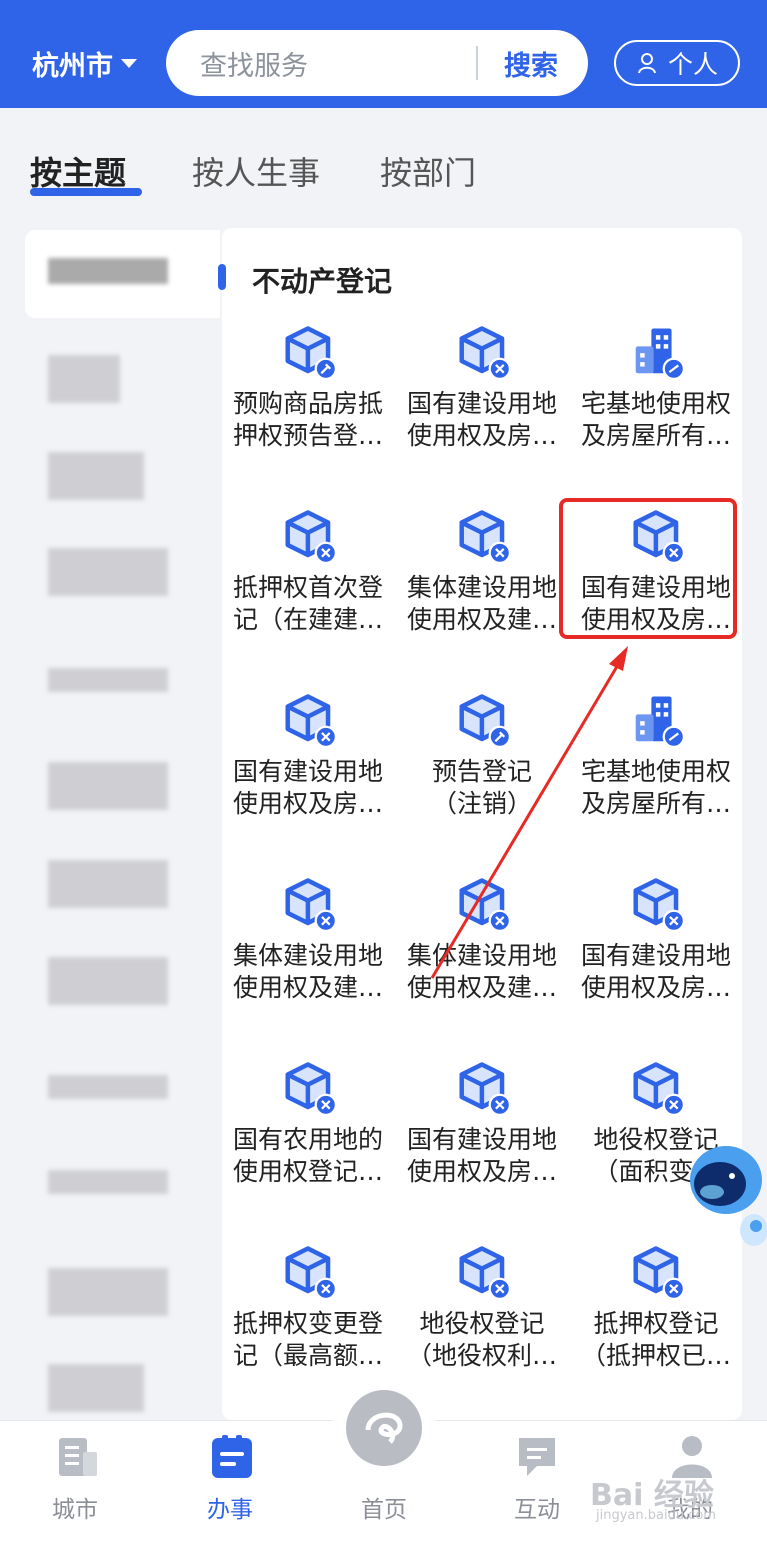  I want to click on home-logo-icon, so click(384, 1428).